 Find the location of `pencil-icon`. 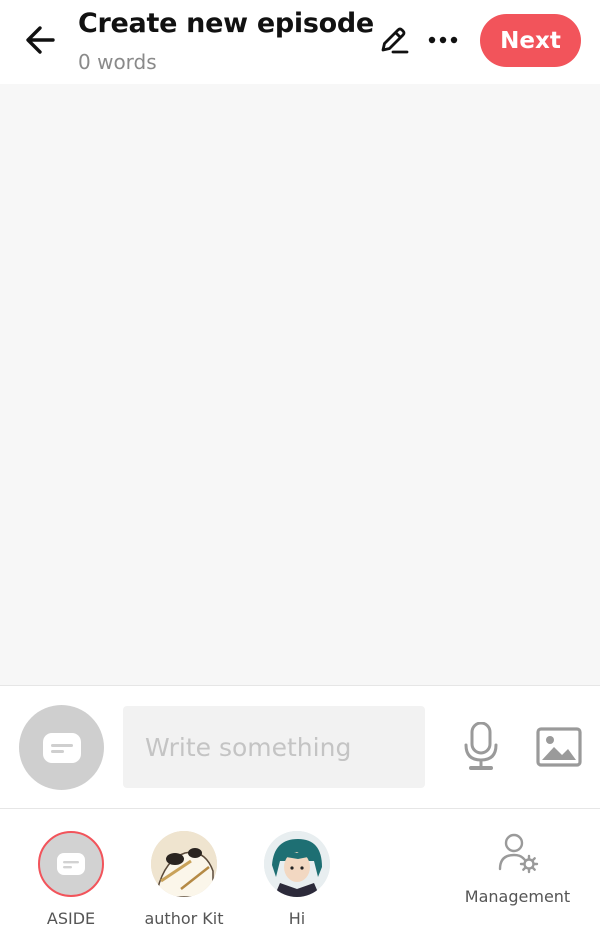

pencil-icon is located at coordinates (395, 40).